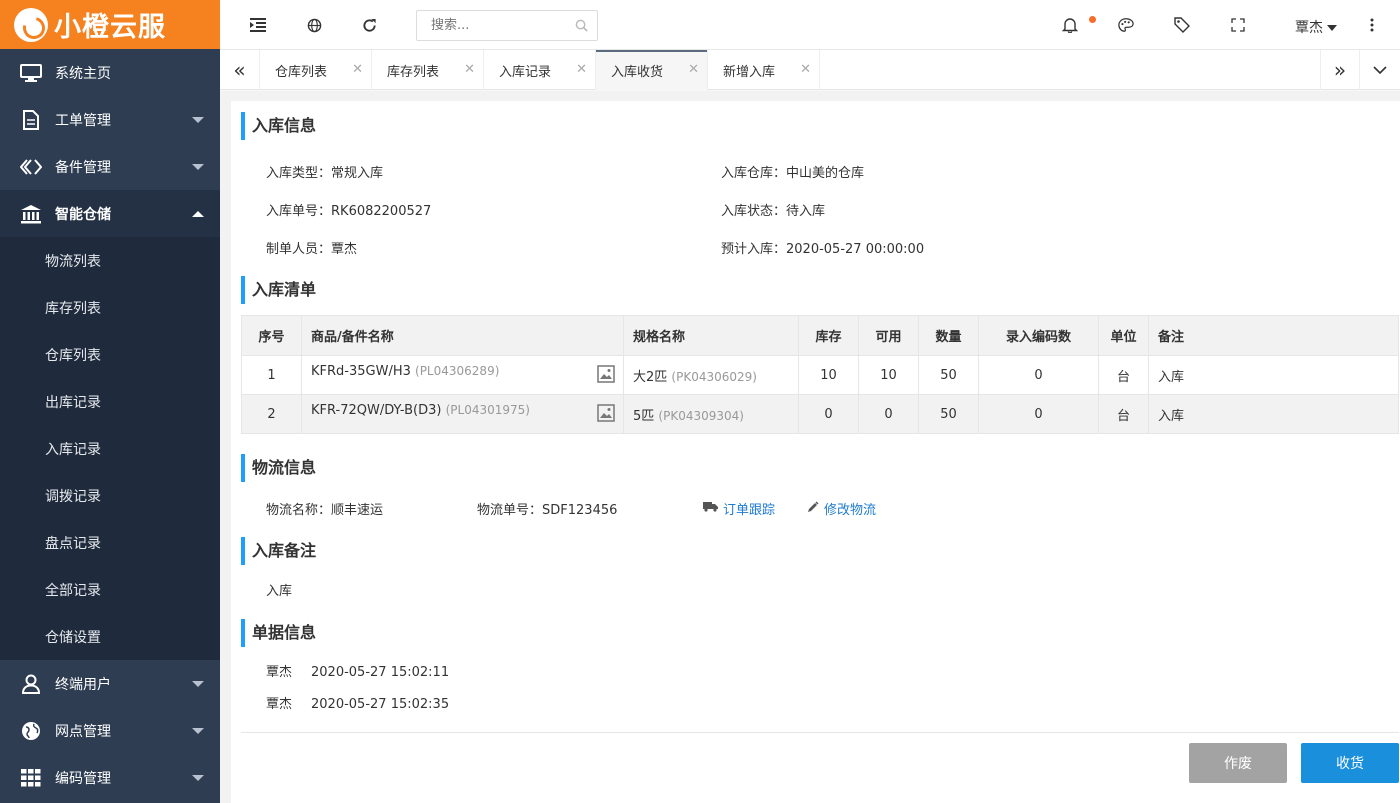  Describe the element at coordinates (711, 335) in the screenshot. I see `column-header: 规格名称` at that location.